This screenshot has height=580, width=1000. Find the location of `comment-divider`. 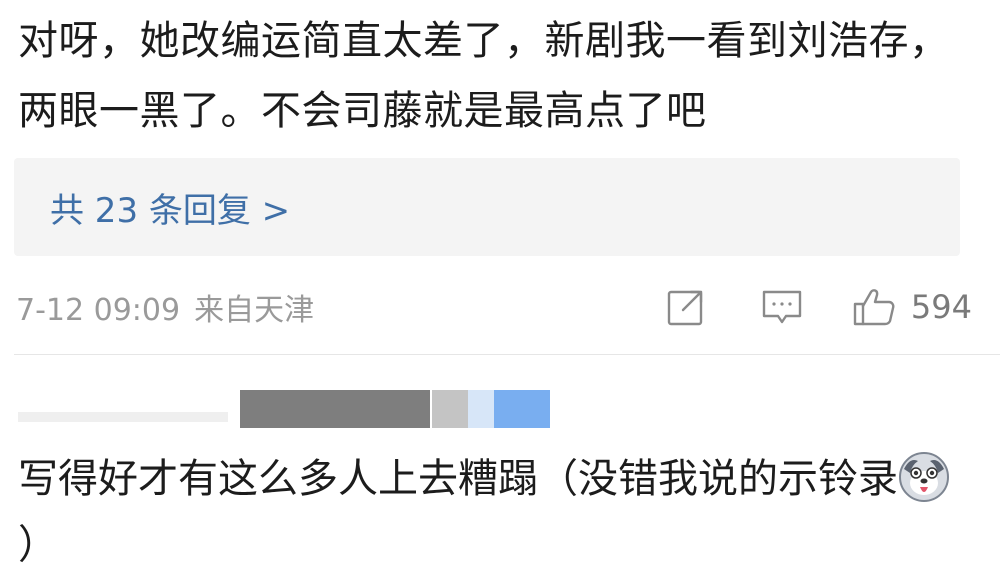

comment-divider is located at coordinates (507, 354).